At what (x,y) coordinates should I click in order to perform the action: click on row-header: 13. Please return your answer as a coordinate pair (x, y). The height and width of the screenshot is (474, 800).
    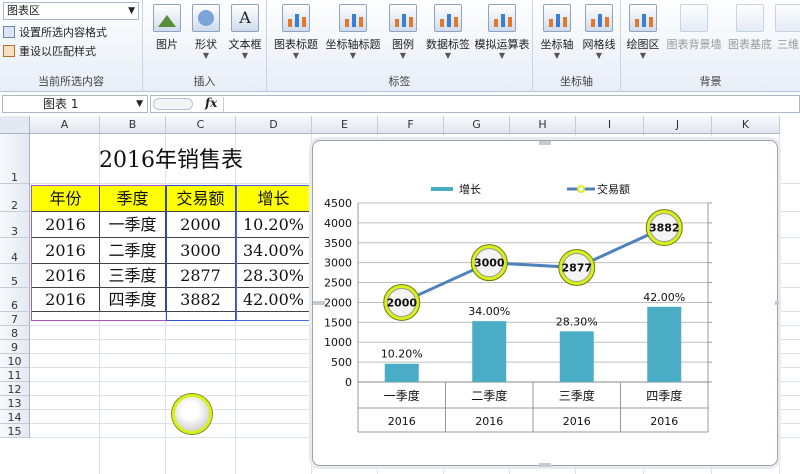
    Looking at the image, I should click on (15, 403).